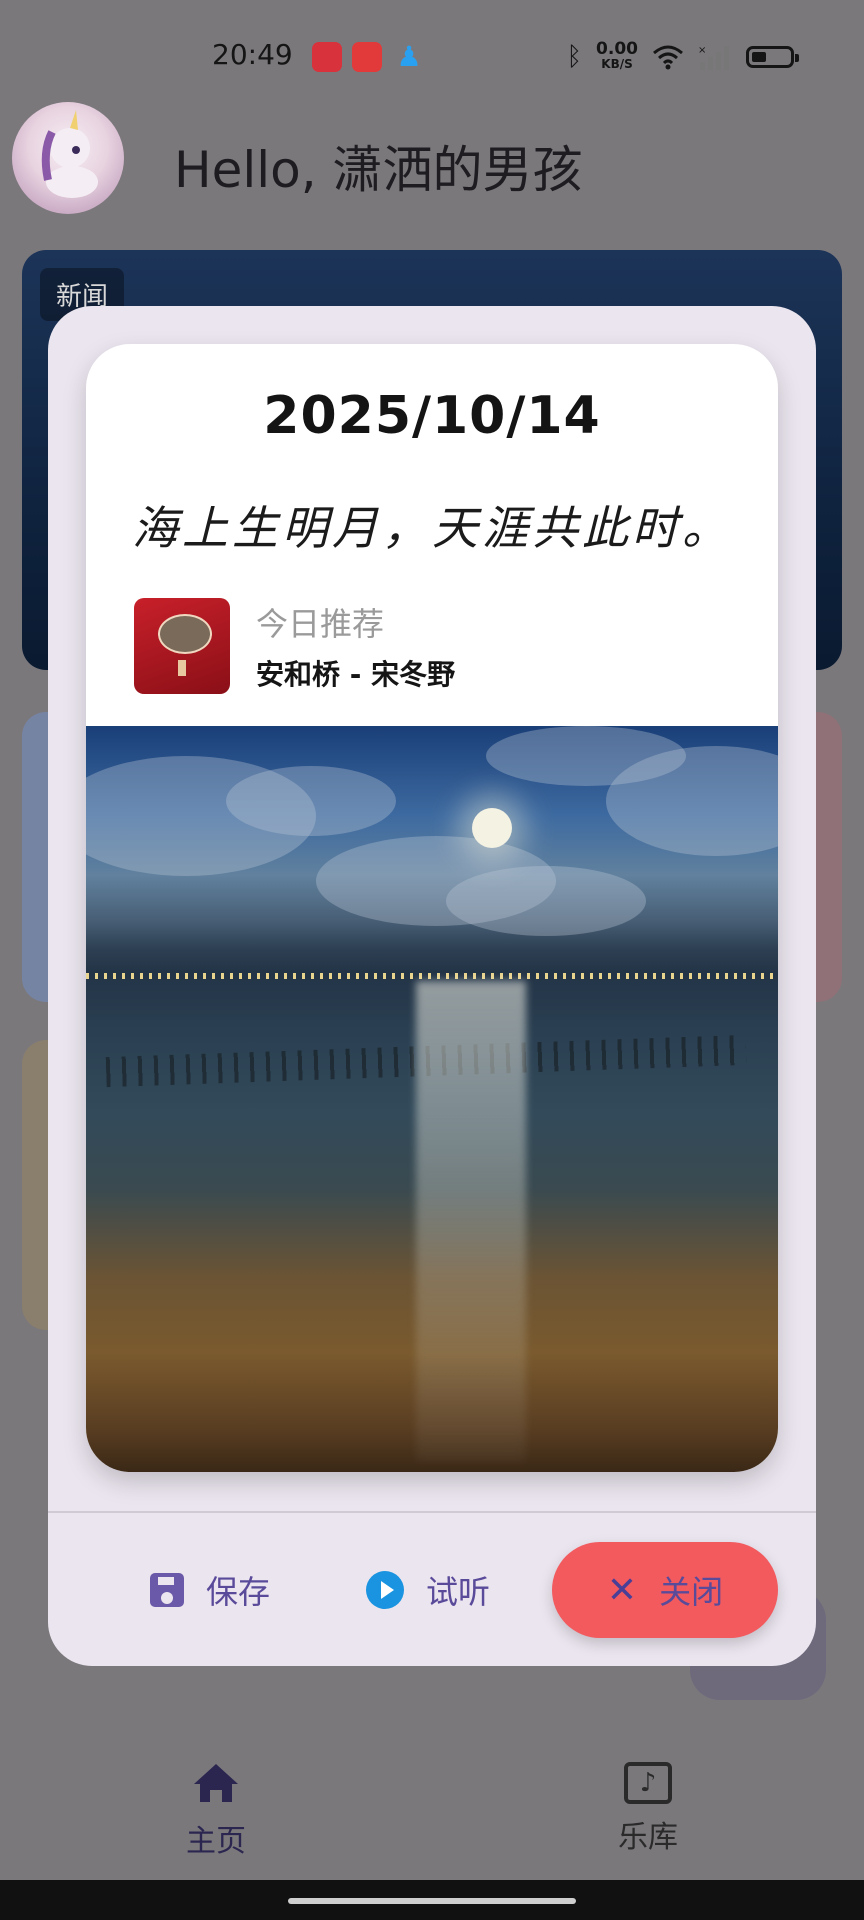 The width and height of the screenshot is (864, 1920). Describe the element at coordinates (691, 1592) in the screenshot. I see `close-label: 关闭` at that location.